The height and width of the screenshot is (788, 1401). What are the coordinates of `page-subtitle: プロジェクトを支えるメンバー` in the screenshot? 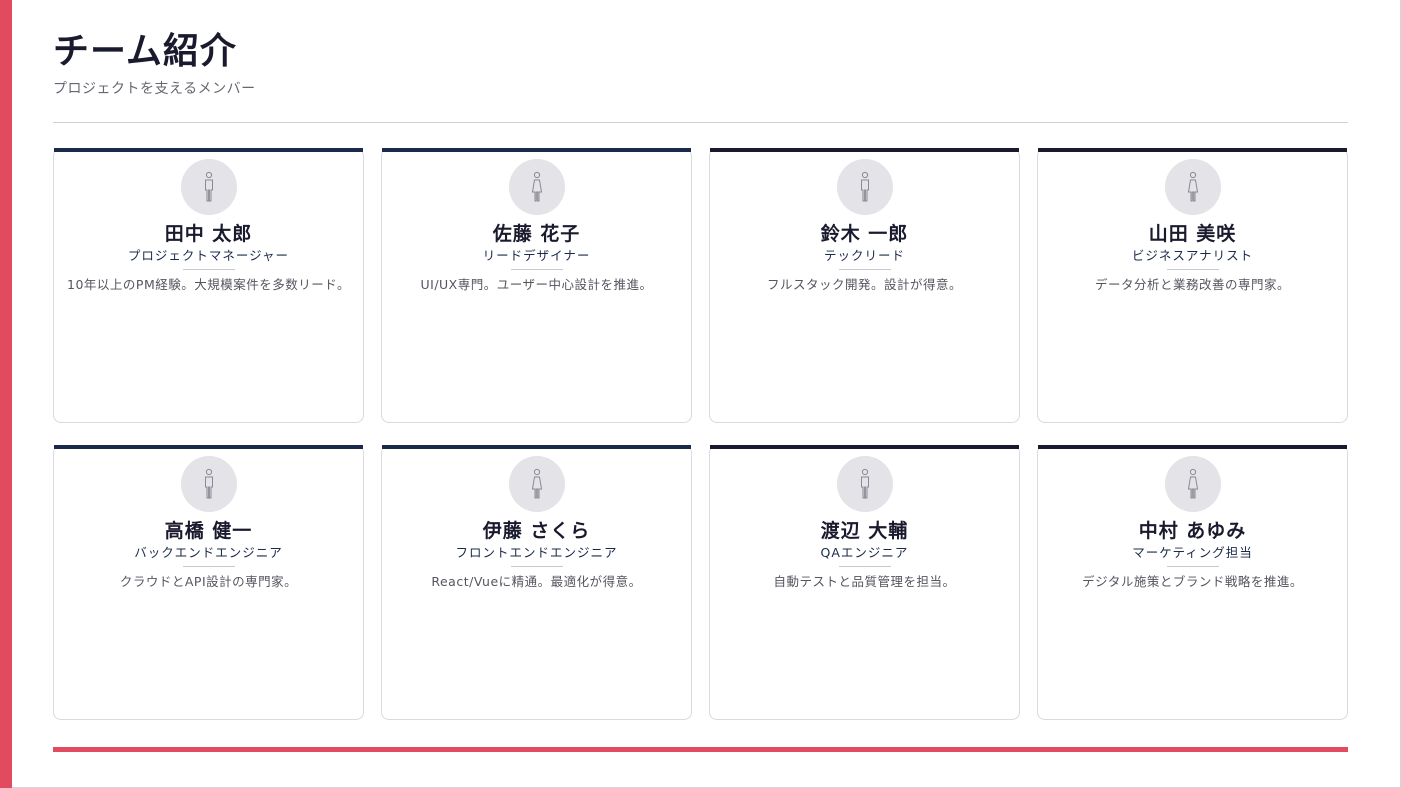 It's located at (154, 89).